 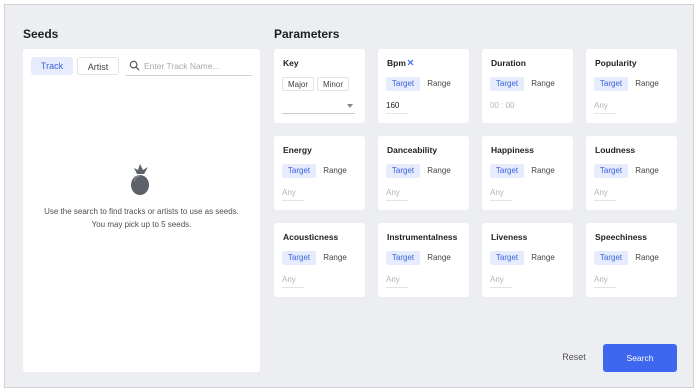 What do you see at coordinates (311, 237) in the screenshot?
I see `param-title-acousticness: Acousticness` at bounding box center [311, 237].